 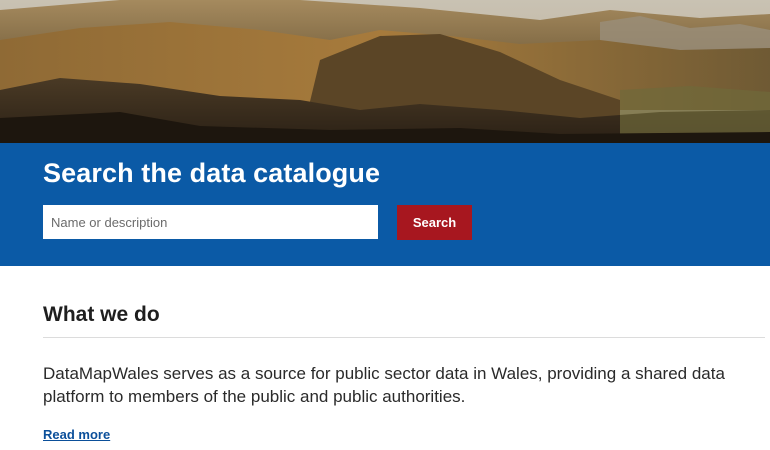 I want to click on read-more-link: Read more, so click(x=76, y=434).